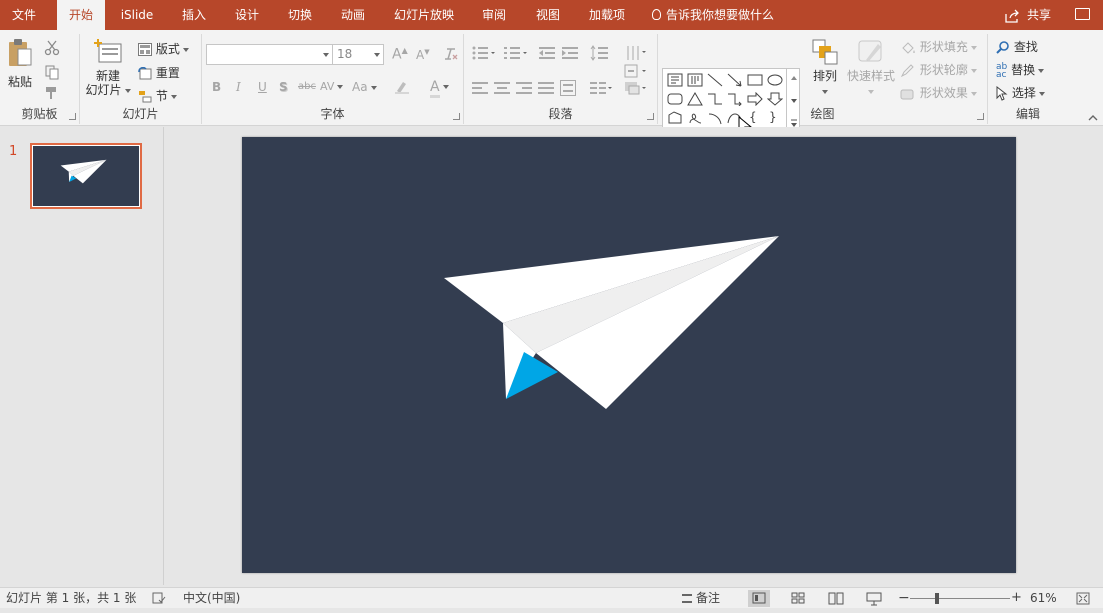 This screenshot has height=613, width=1103. Describe the element at coordinates (960, 598) in the screenshot. I see `zoom-slider-track` at that location.